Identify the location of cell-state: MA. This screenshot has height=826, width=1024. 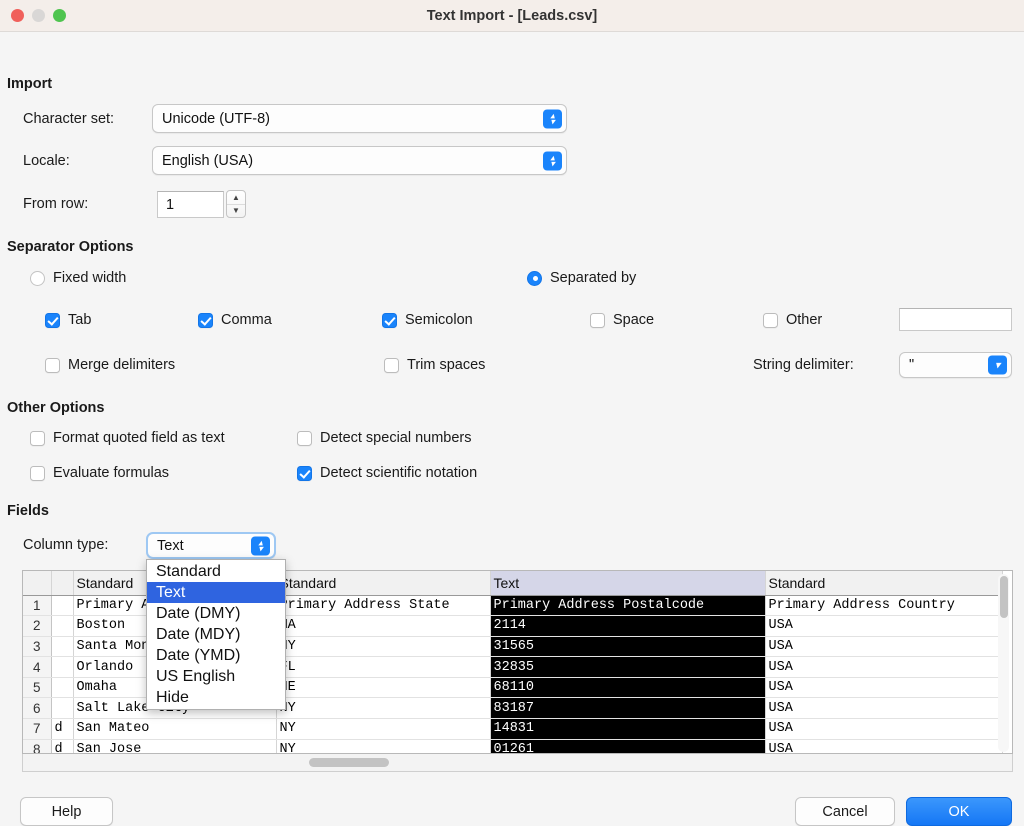
(383, 626).